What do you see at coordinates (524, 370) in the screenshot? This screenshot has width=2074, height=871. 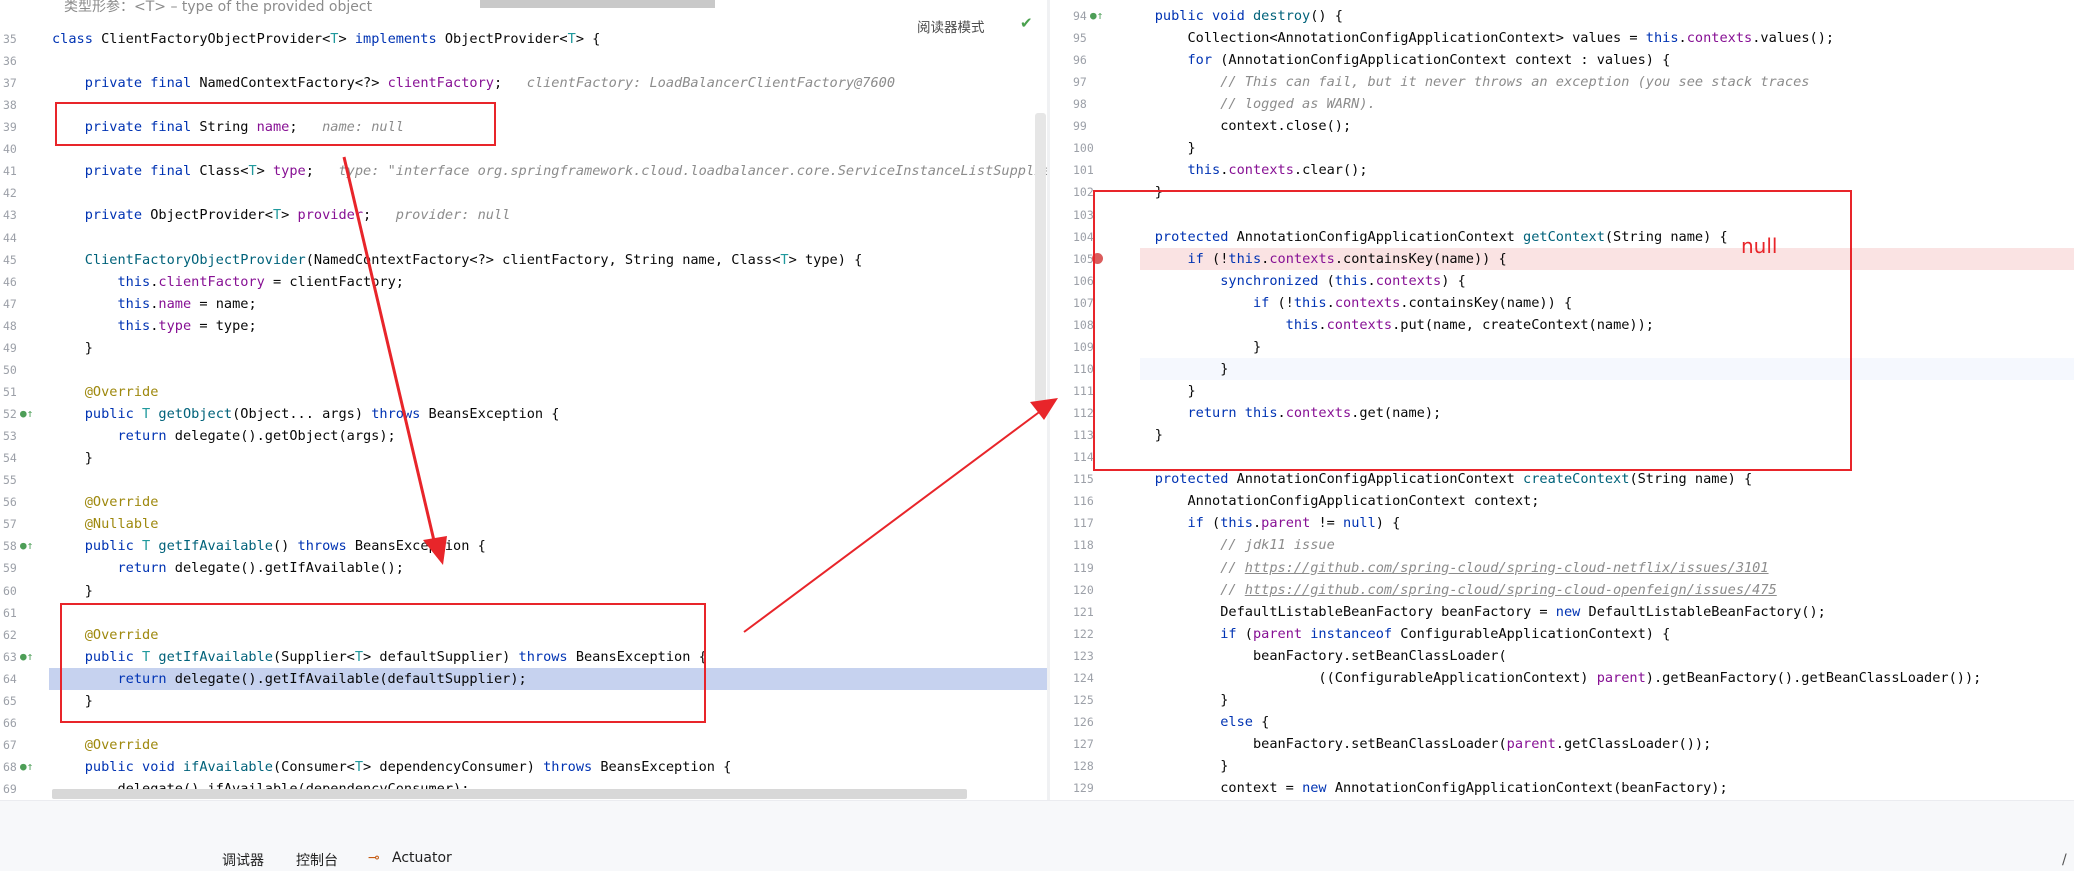 I see `code-line: 50` at bounding box center [524, 370].